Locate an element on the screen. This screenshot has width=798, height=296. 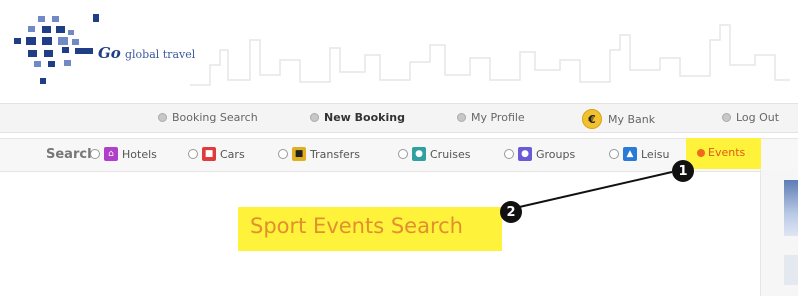
callout-badge-1: 1 is located at coordinates (683, 171).